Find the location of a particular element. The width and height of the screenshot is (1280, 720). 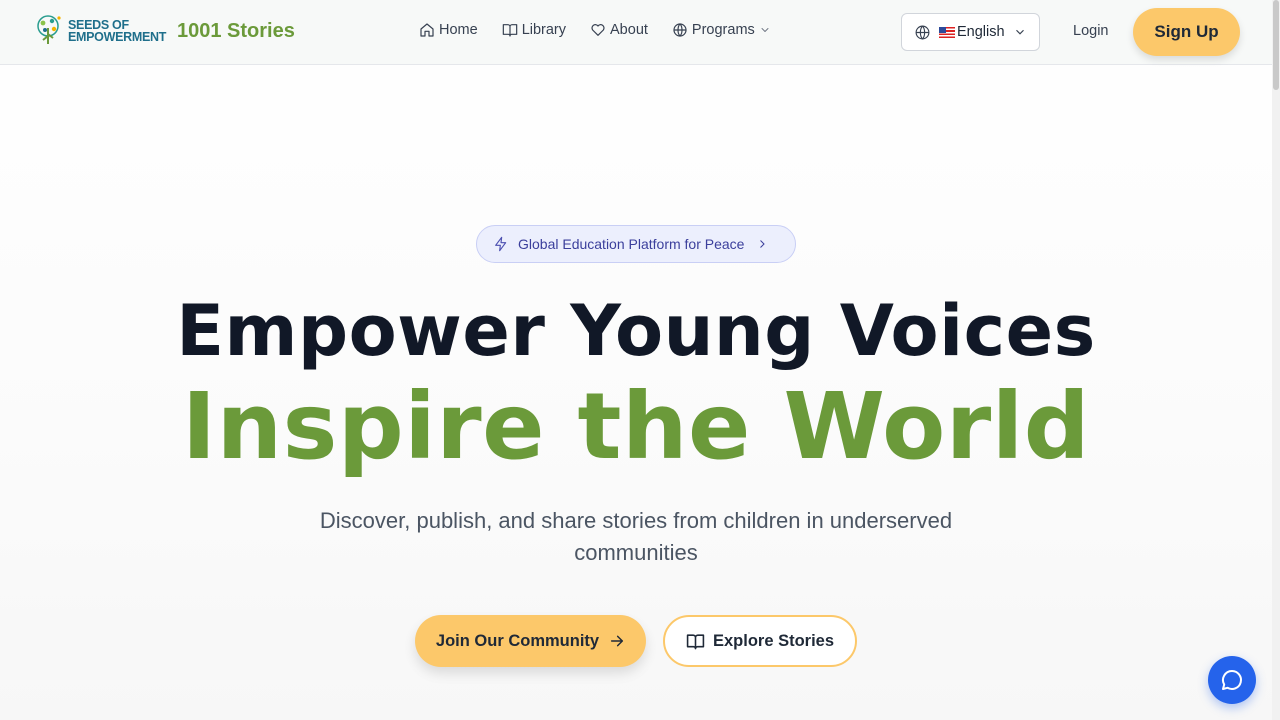

nav-library-label: Library is located at coordinates (544, 30).